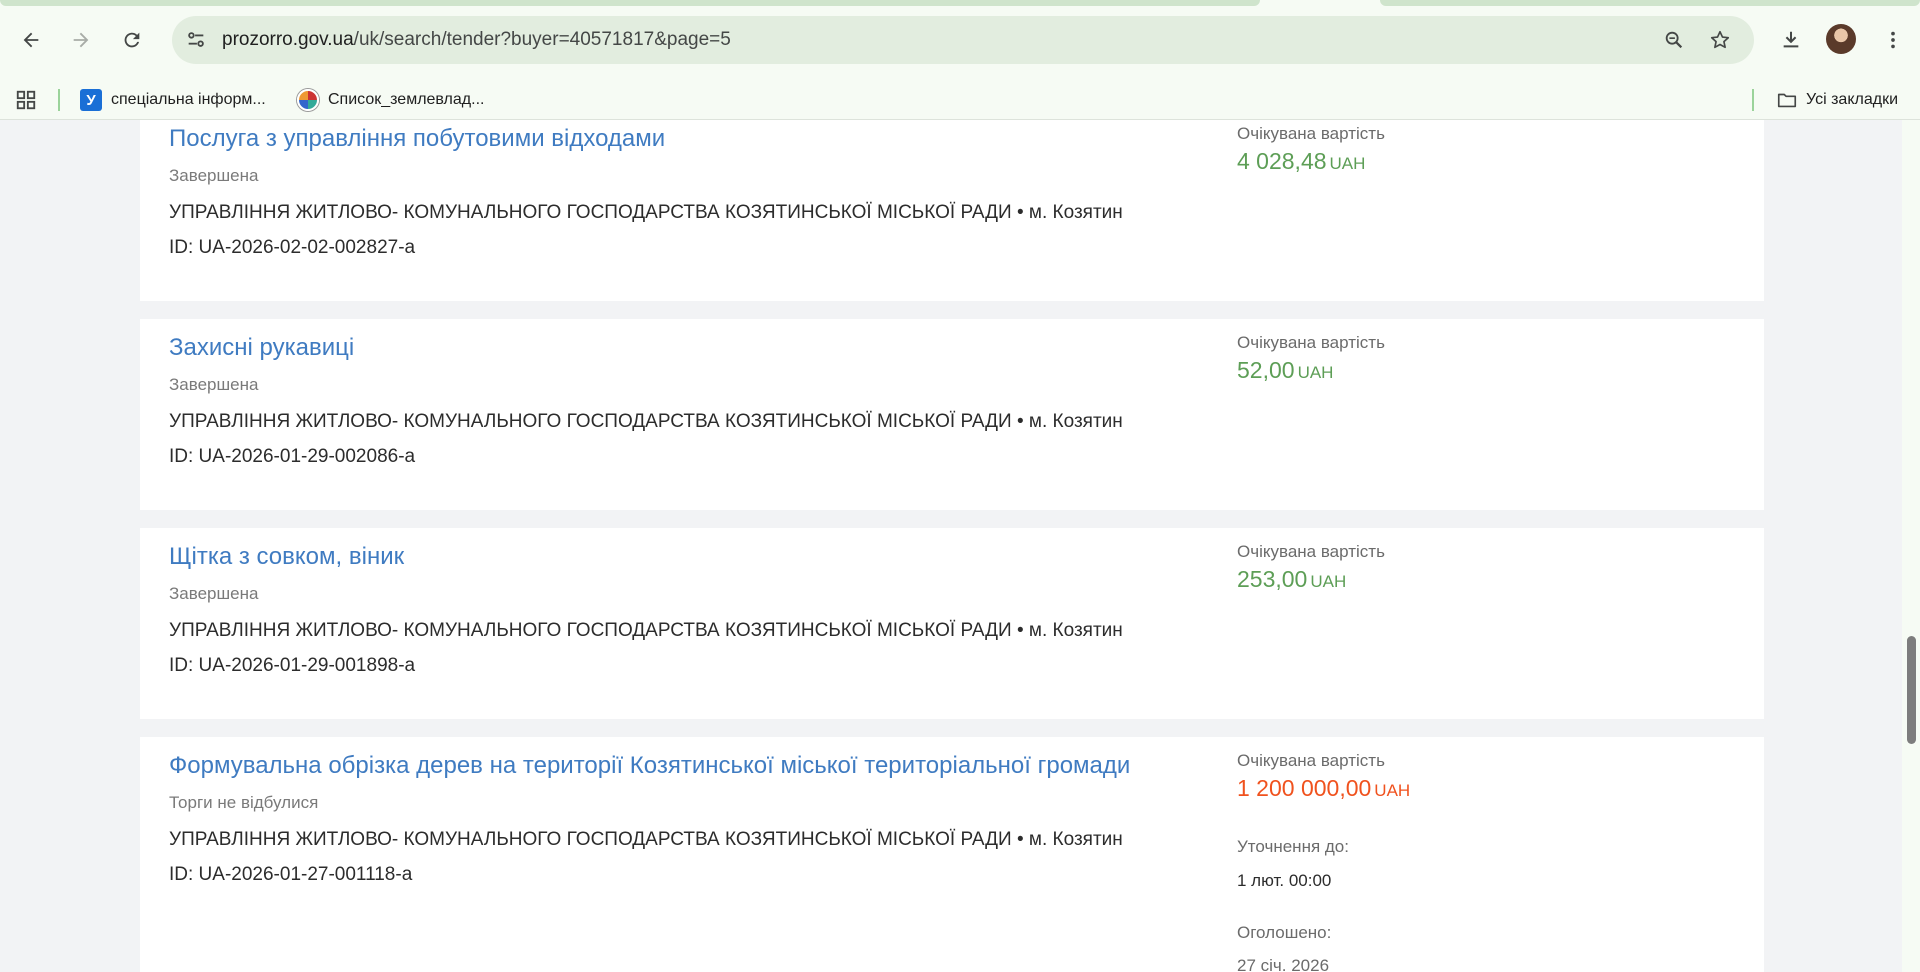  What do you see at coordinates (291, 874) in the screenshot?
I see `tender-id: ID: UA-2026-01-27-001118-a` at bounding box center [291, 874].